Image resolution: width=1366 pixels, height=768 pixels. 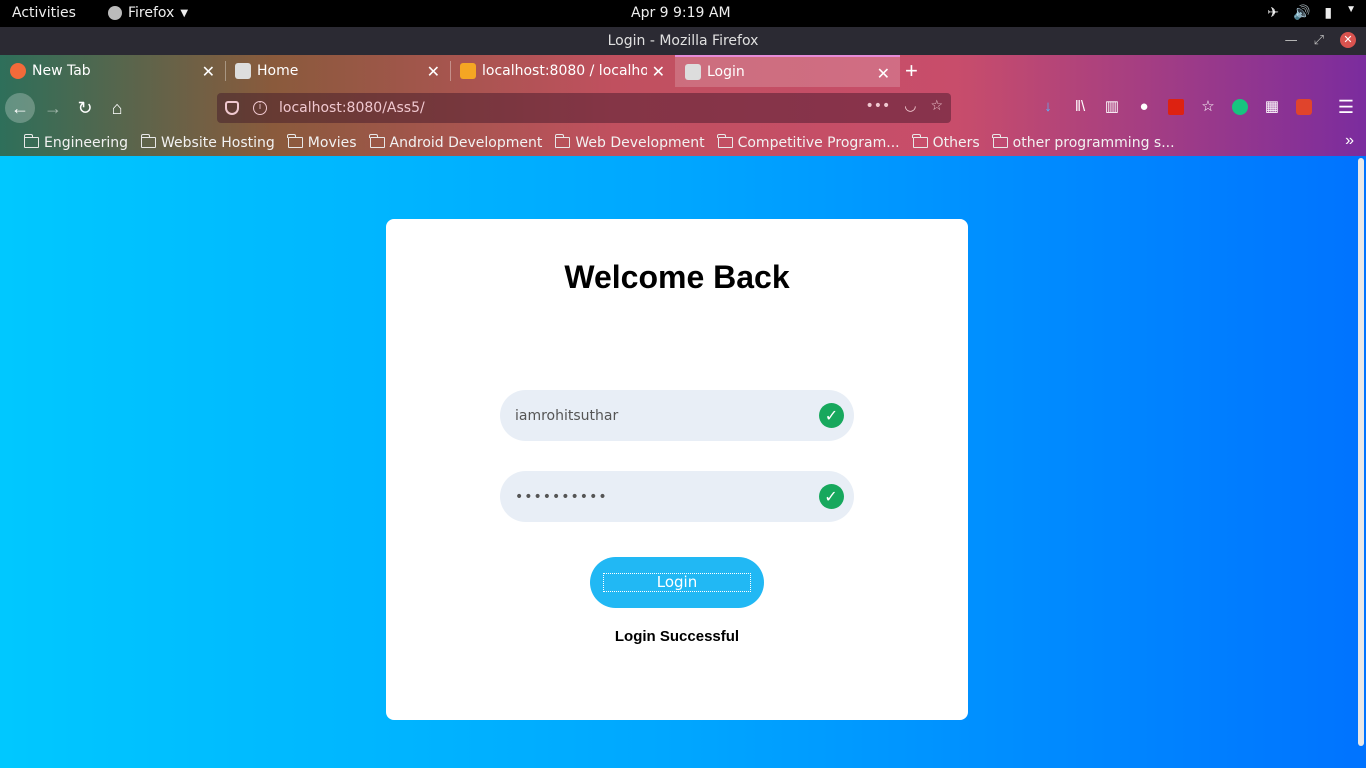 What do you see at coordinates (1208, 107) in the screenshot?
I see `star-icon: ☆` at bounding box center [1208, 107].